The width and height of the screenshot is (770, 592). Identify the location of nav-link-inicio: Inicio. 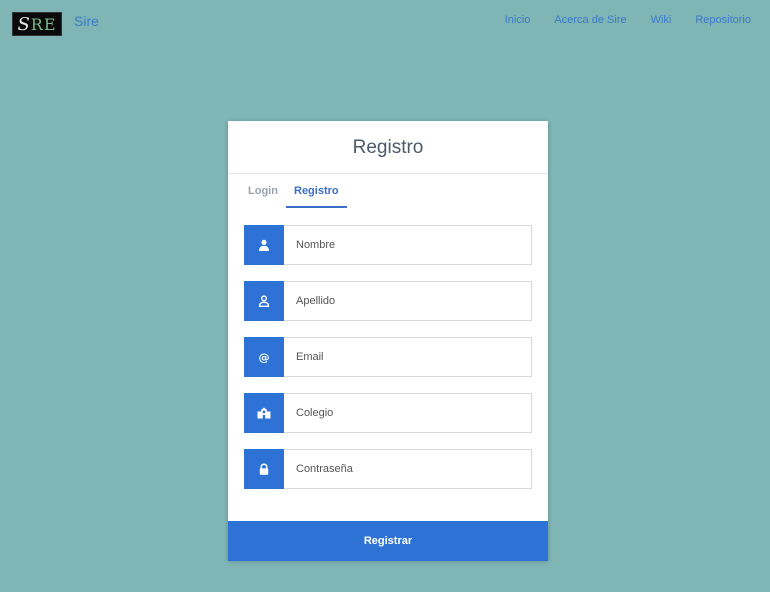
(518, 20).